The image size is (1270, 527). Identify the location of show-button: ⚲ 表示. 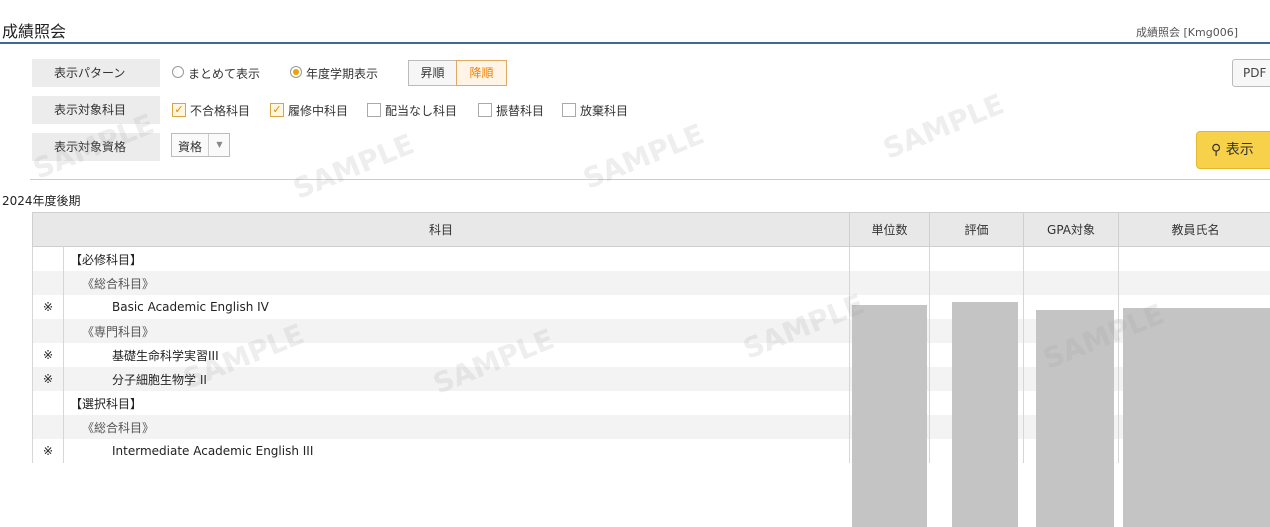
(1233, 150).